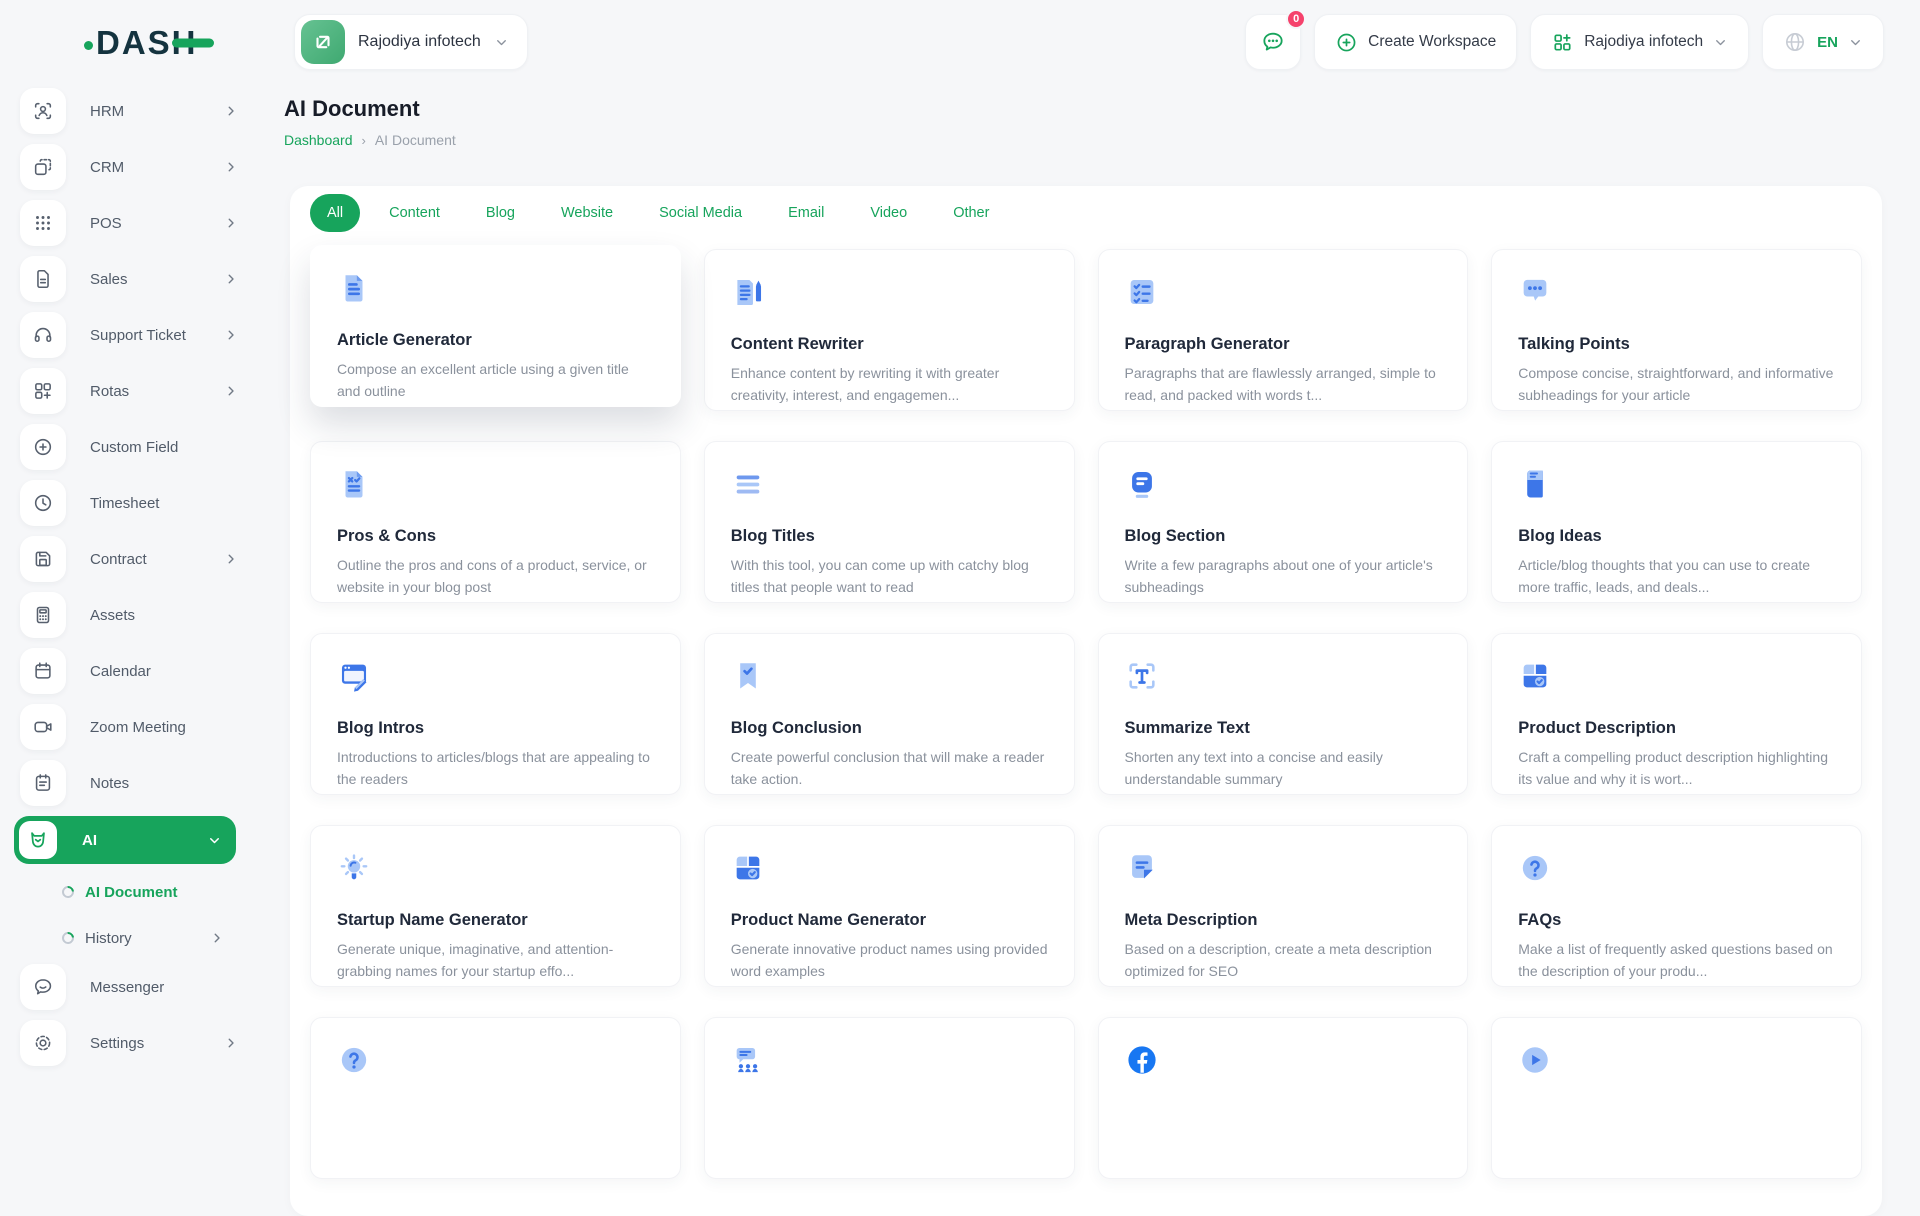 The image size is (1920, 1216). I want to click on sidebar-item-timesheet: Timesheet, so click(129, 503).